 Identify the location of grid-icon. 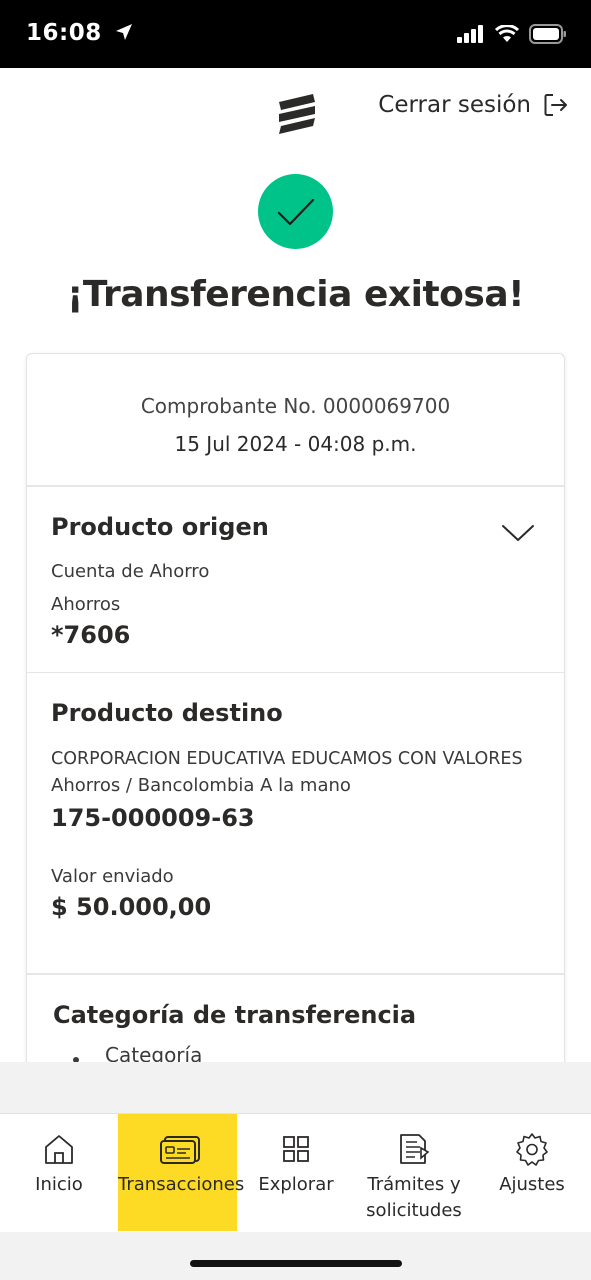
(296, 1149).